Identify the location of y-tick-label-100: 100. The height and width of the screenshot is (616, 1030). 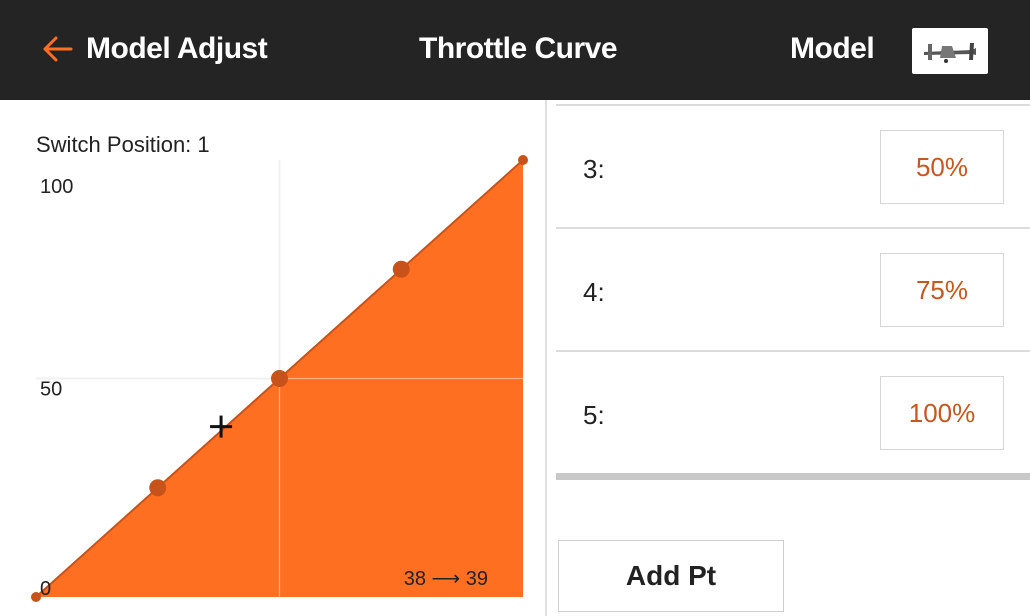
(56, 187).